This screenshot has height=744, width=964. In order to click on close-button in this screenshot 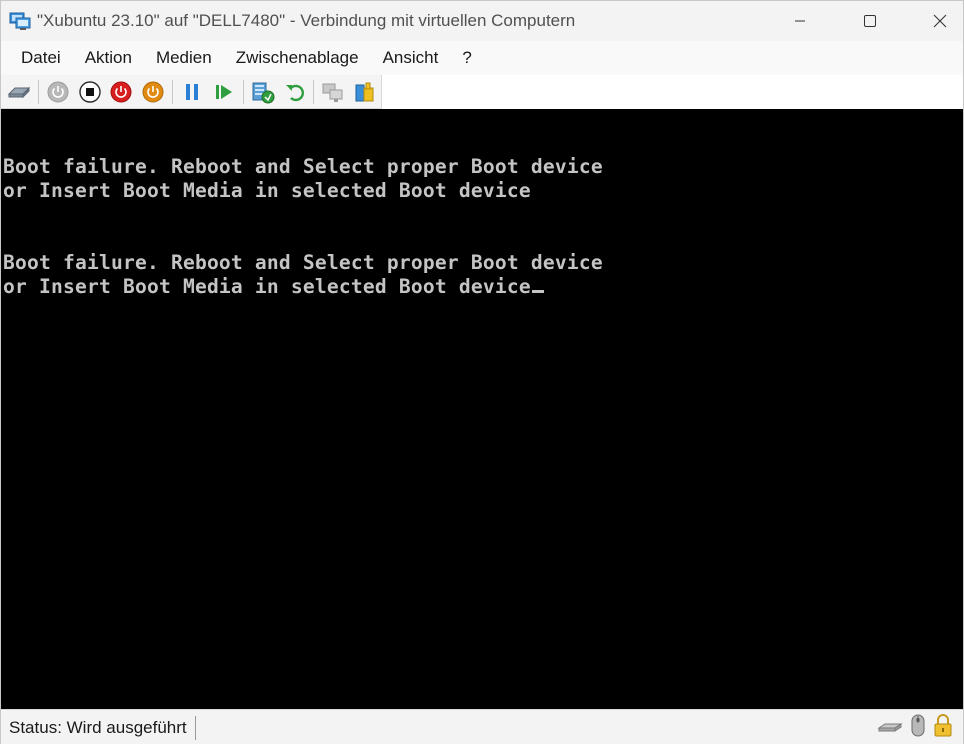, I will do `click(940, 21)`.